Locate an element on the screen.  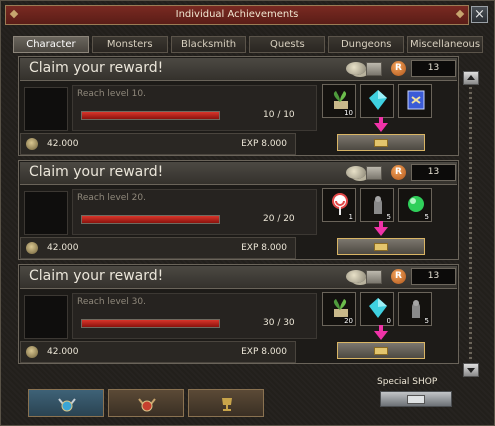
shop-icon is located at coordinates (416, 399).